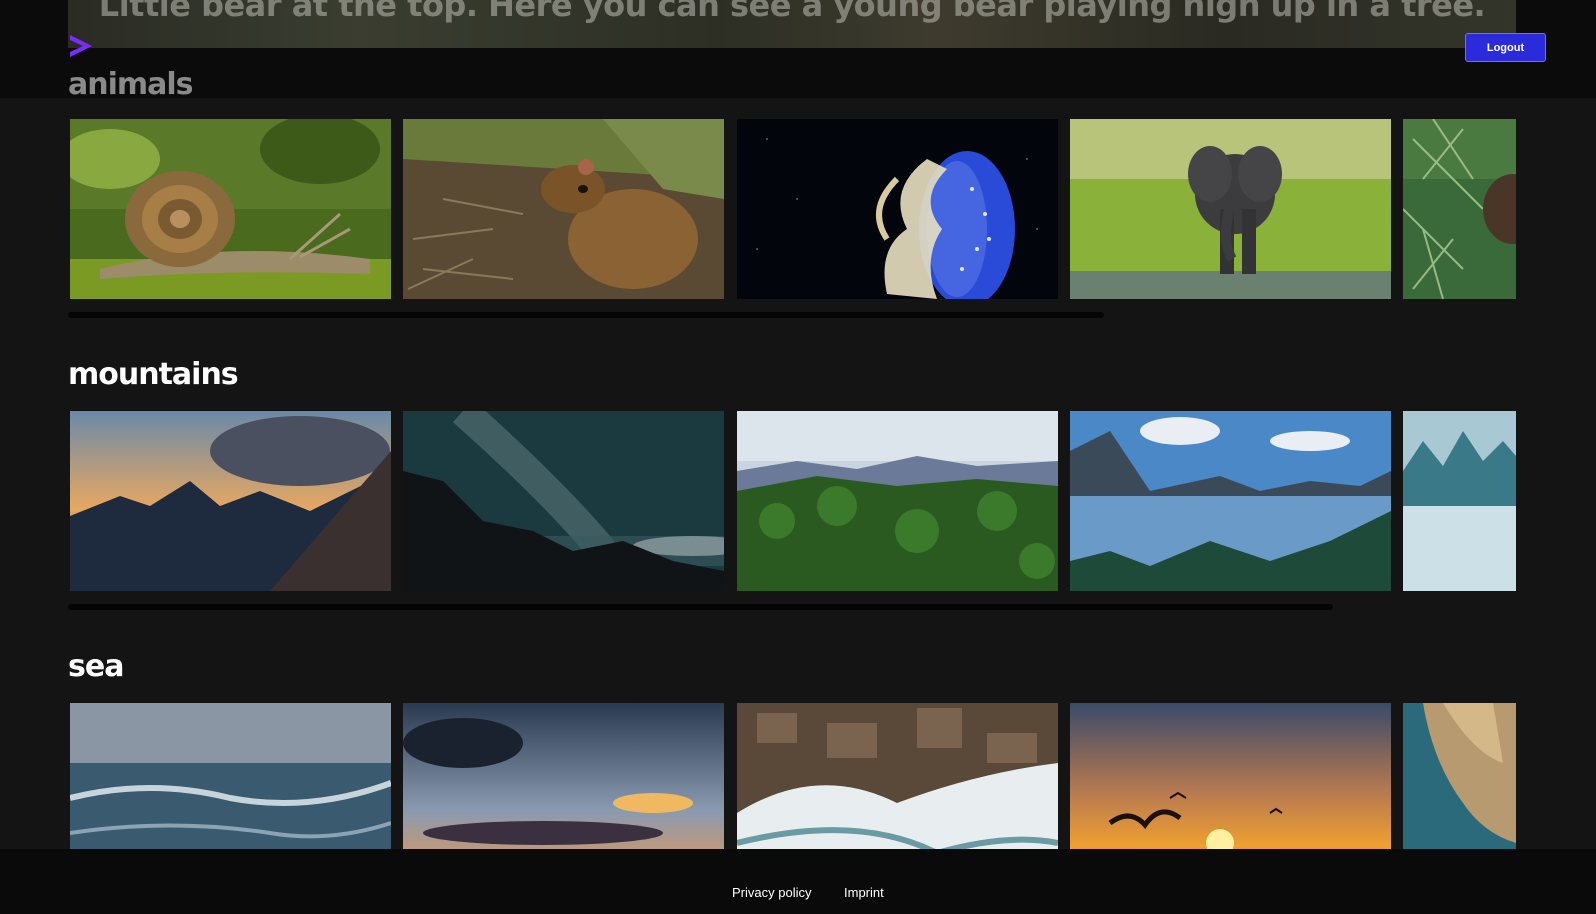  What do you see at coordinates (230, 501) in the screenshot?
I see `video-tile-sunset-peaks` at bounding box center [230, 501].